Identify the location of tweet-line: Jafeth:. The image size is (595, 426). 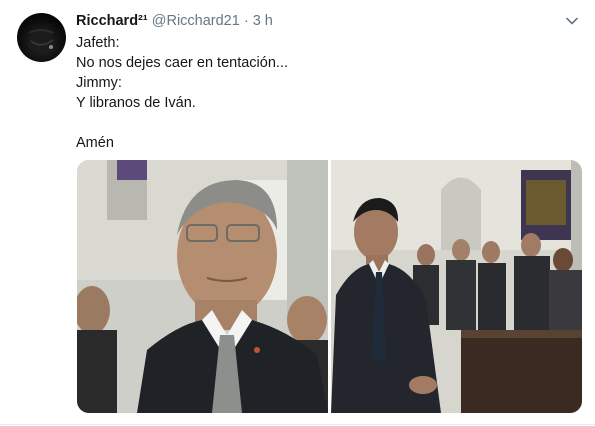
(98, 43).